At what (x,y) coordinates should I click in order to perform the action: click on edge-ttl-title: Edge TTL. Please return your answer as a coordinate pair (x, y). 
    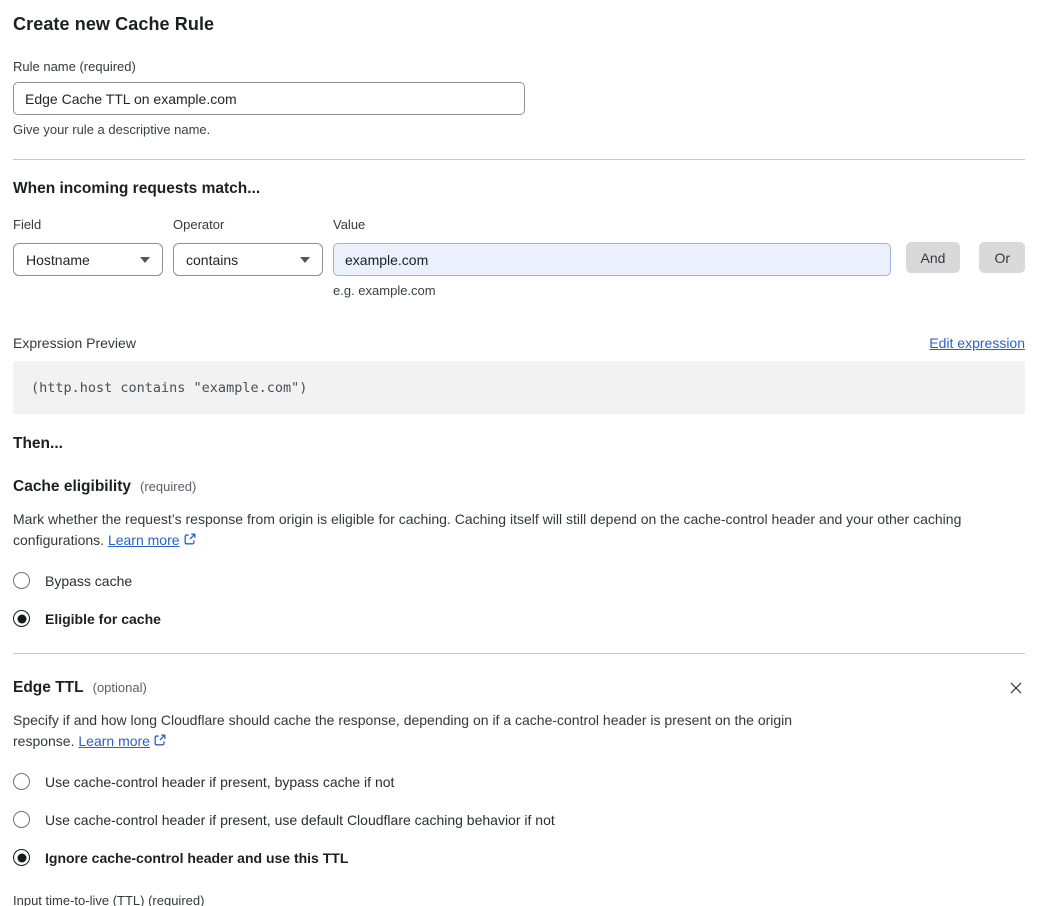
    Looking at the image, I should click on (48, 687).